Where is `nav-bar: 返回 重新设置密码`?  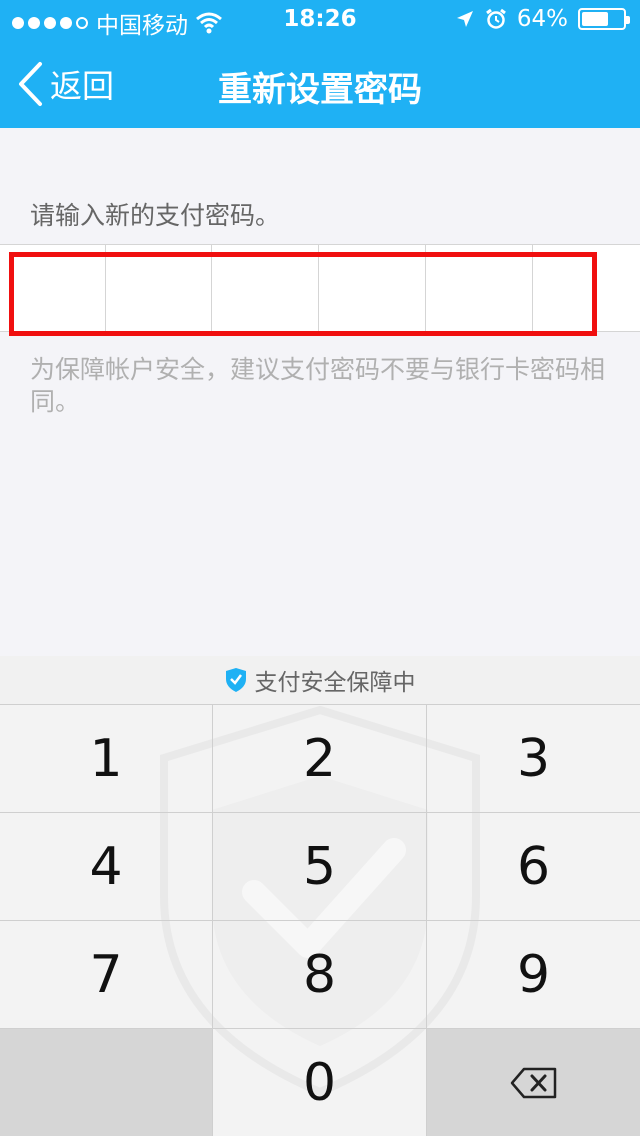
nav-bar: 返回 重新设置密码 is located at coordinates (320, 84).